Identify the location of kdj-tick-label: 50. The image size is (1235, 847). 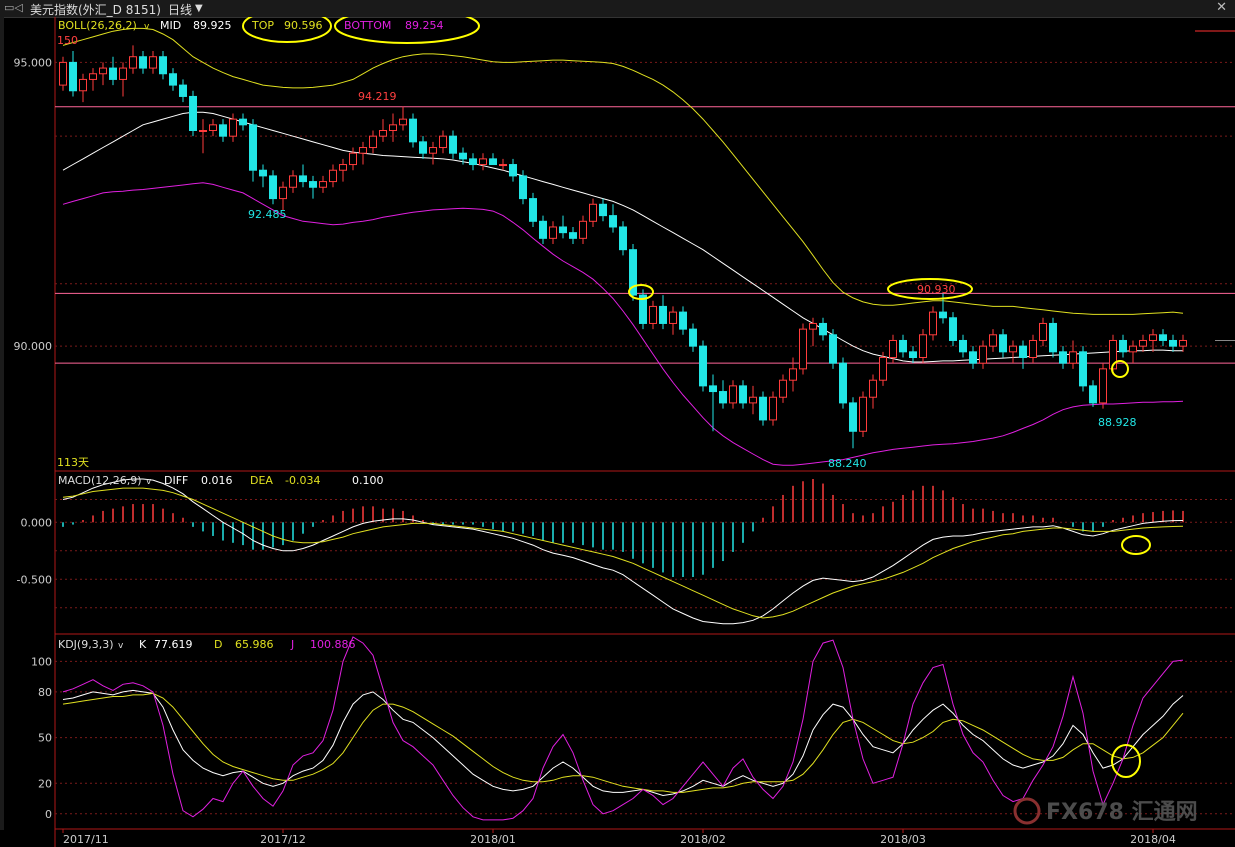
(45, 738).